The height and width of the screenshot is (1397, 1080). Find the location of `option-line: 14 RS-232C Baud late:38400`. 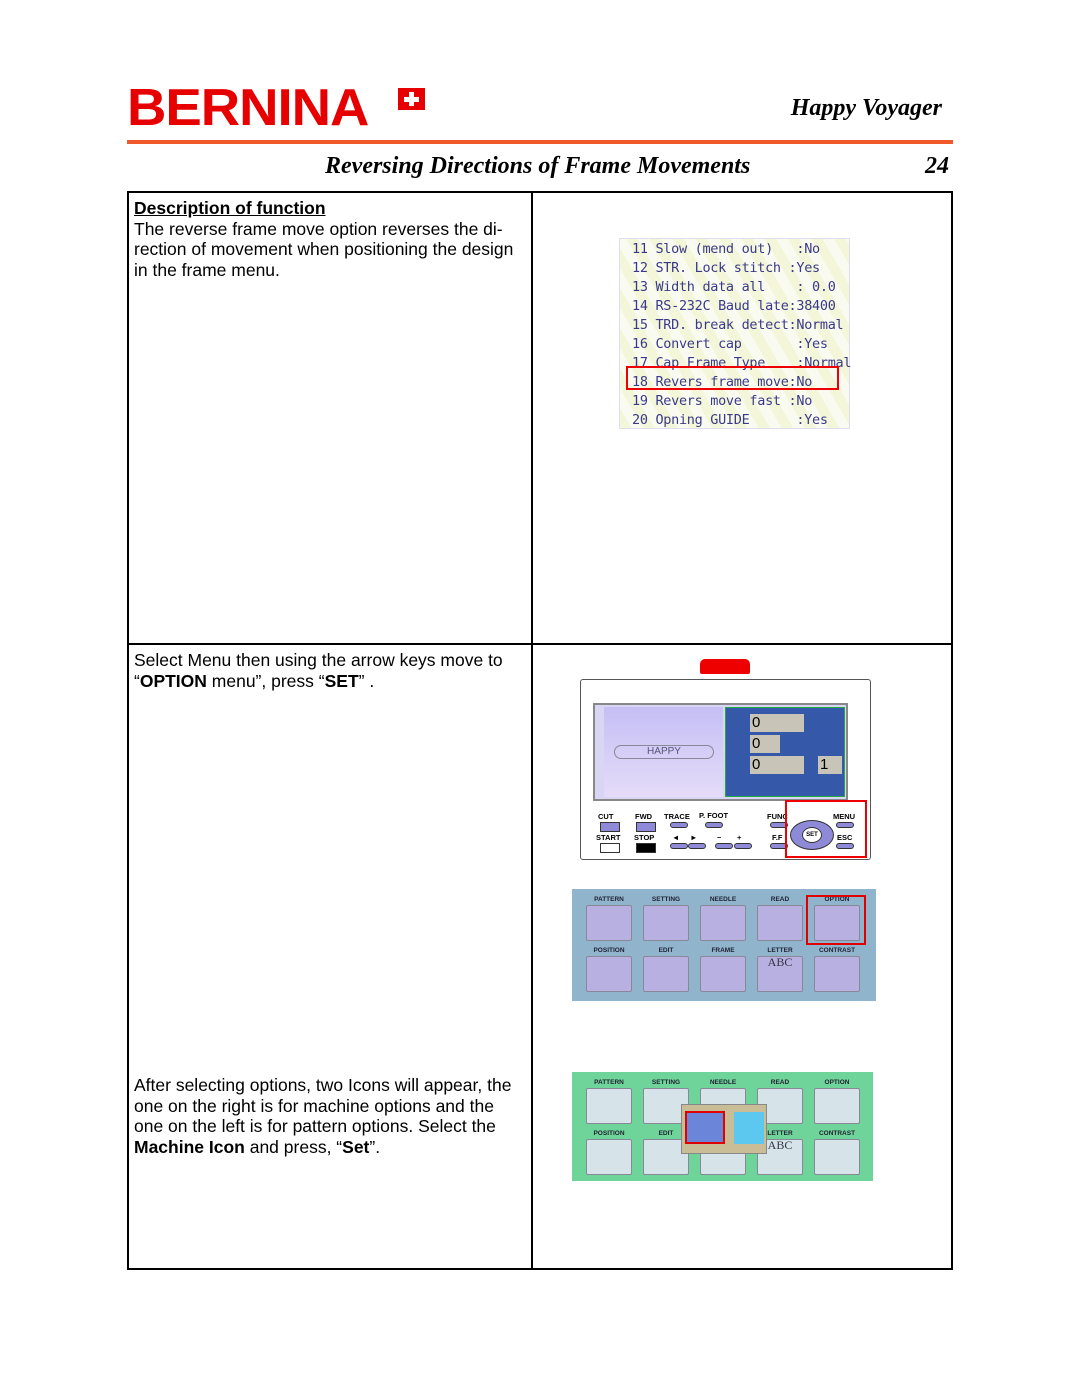

option-line: 14 RS-232C Baud late:38400 is located at coordinates (734, 306).